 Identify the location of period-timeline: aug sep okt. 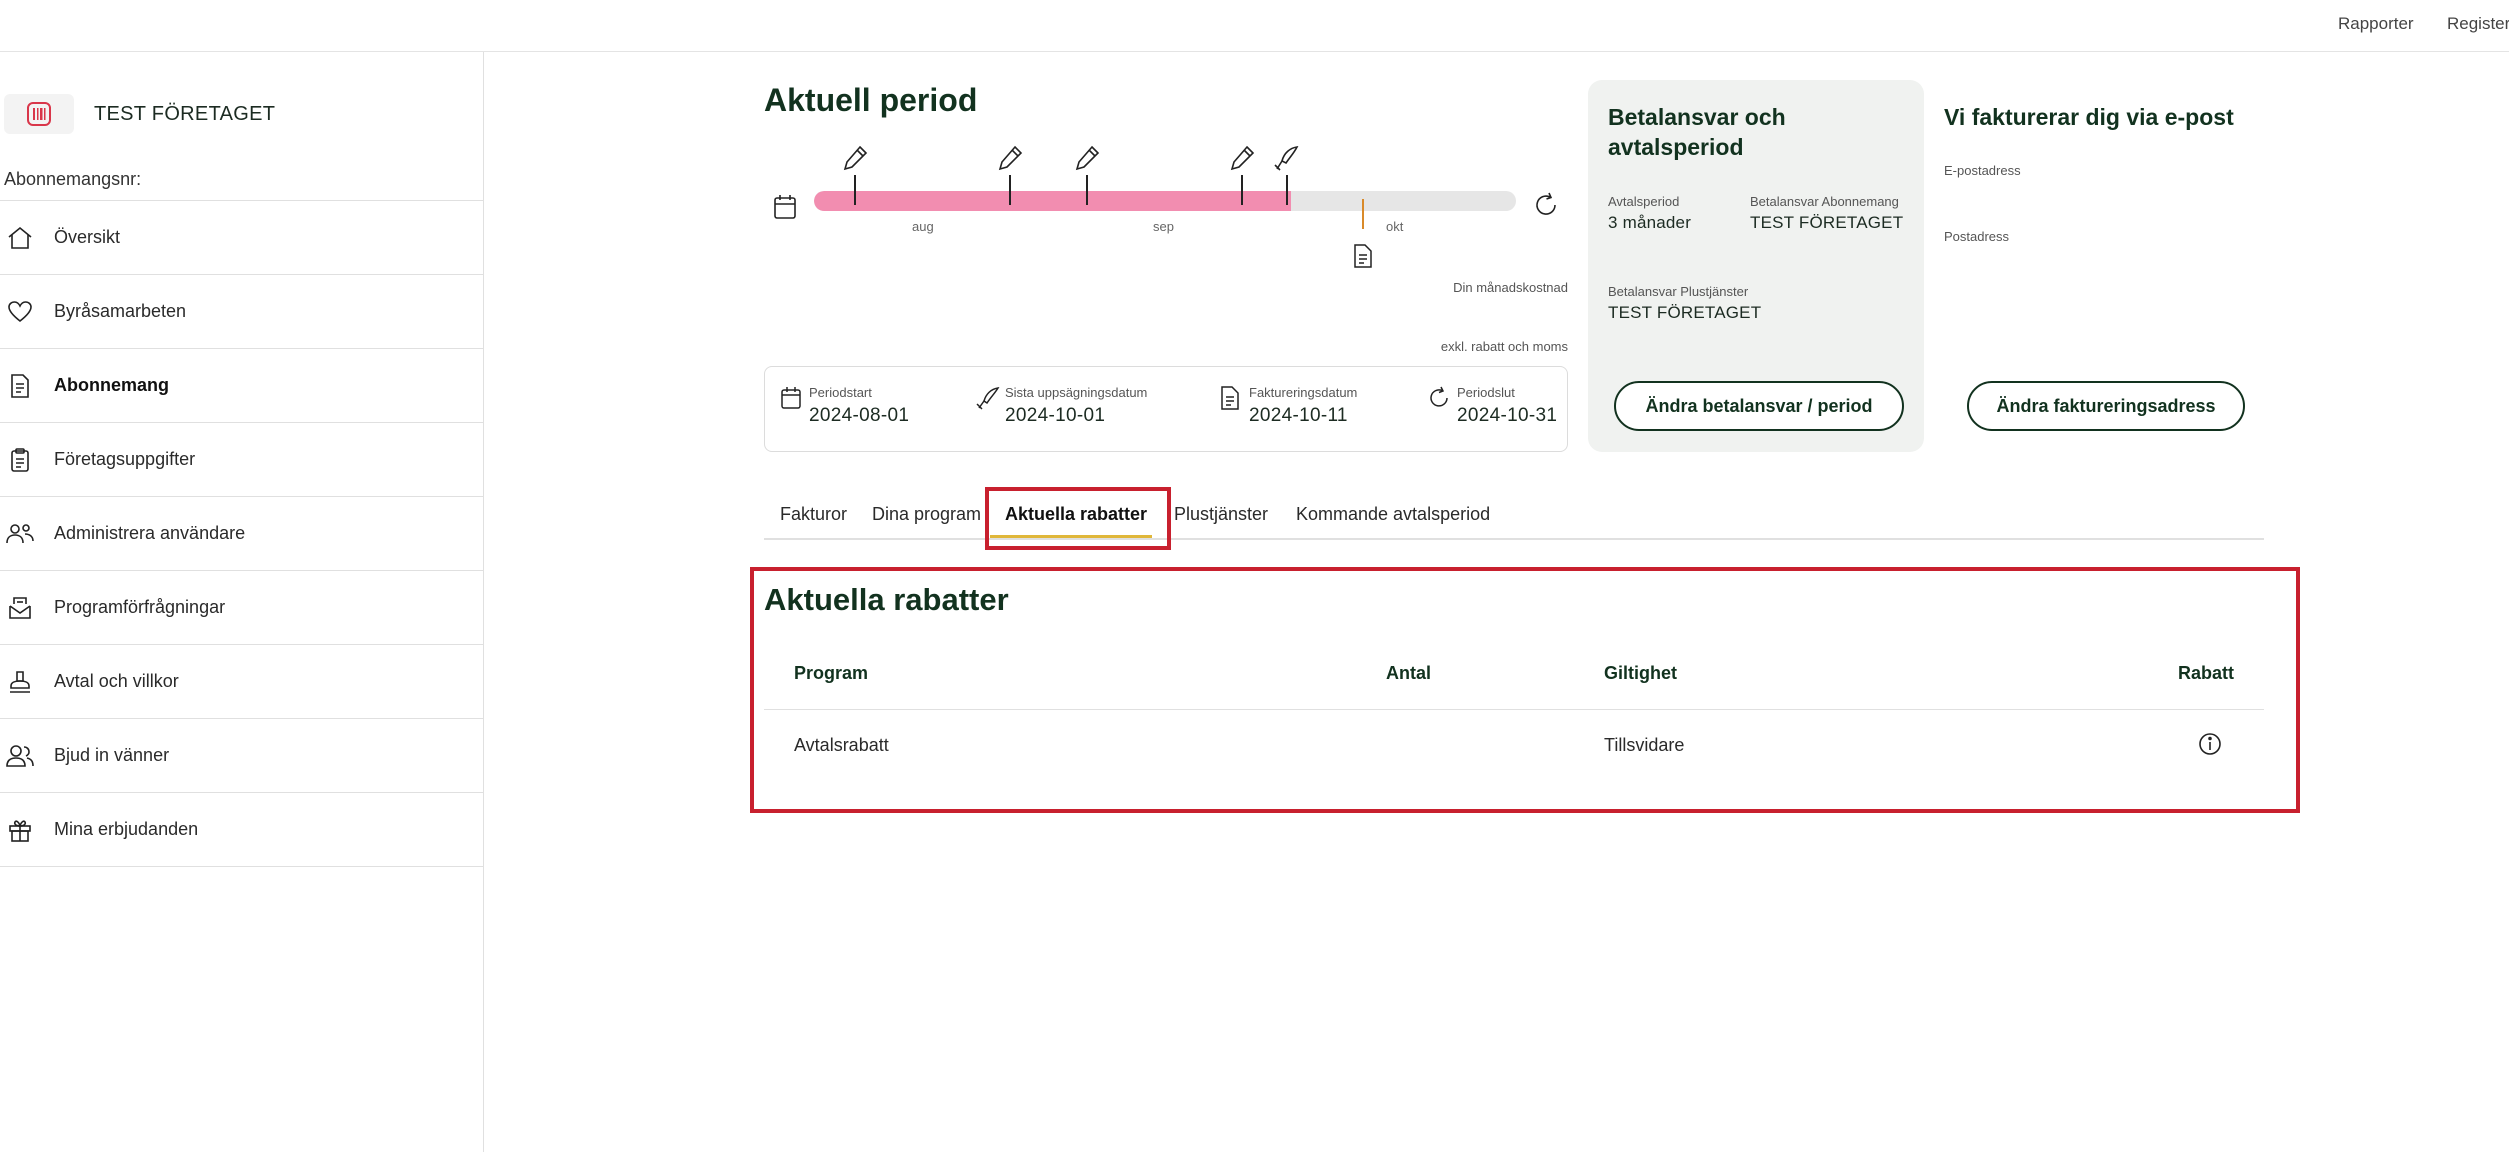
(1164, 210).